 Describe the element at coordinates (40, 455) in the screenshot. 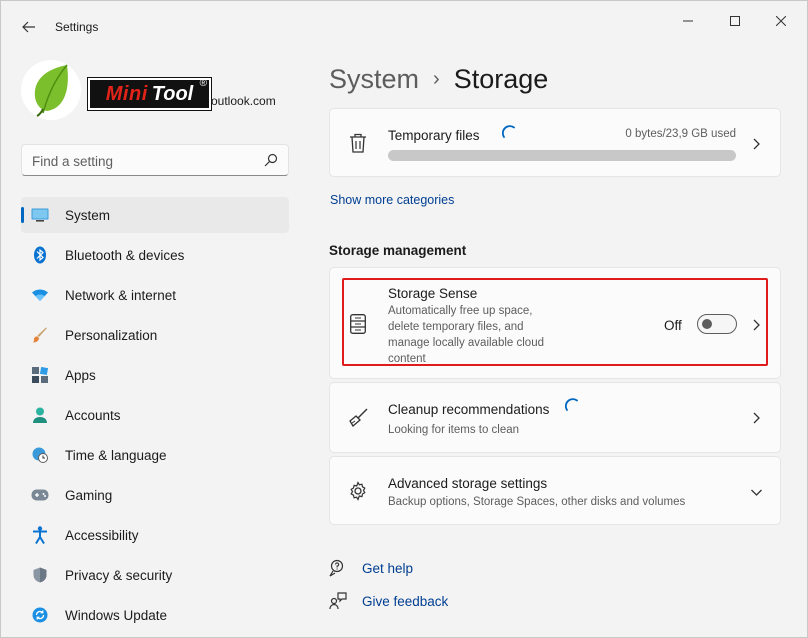

I see `globe-clock-icon` at that location.